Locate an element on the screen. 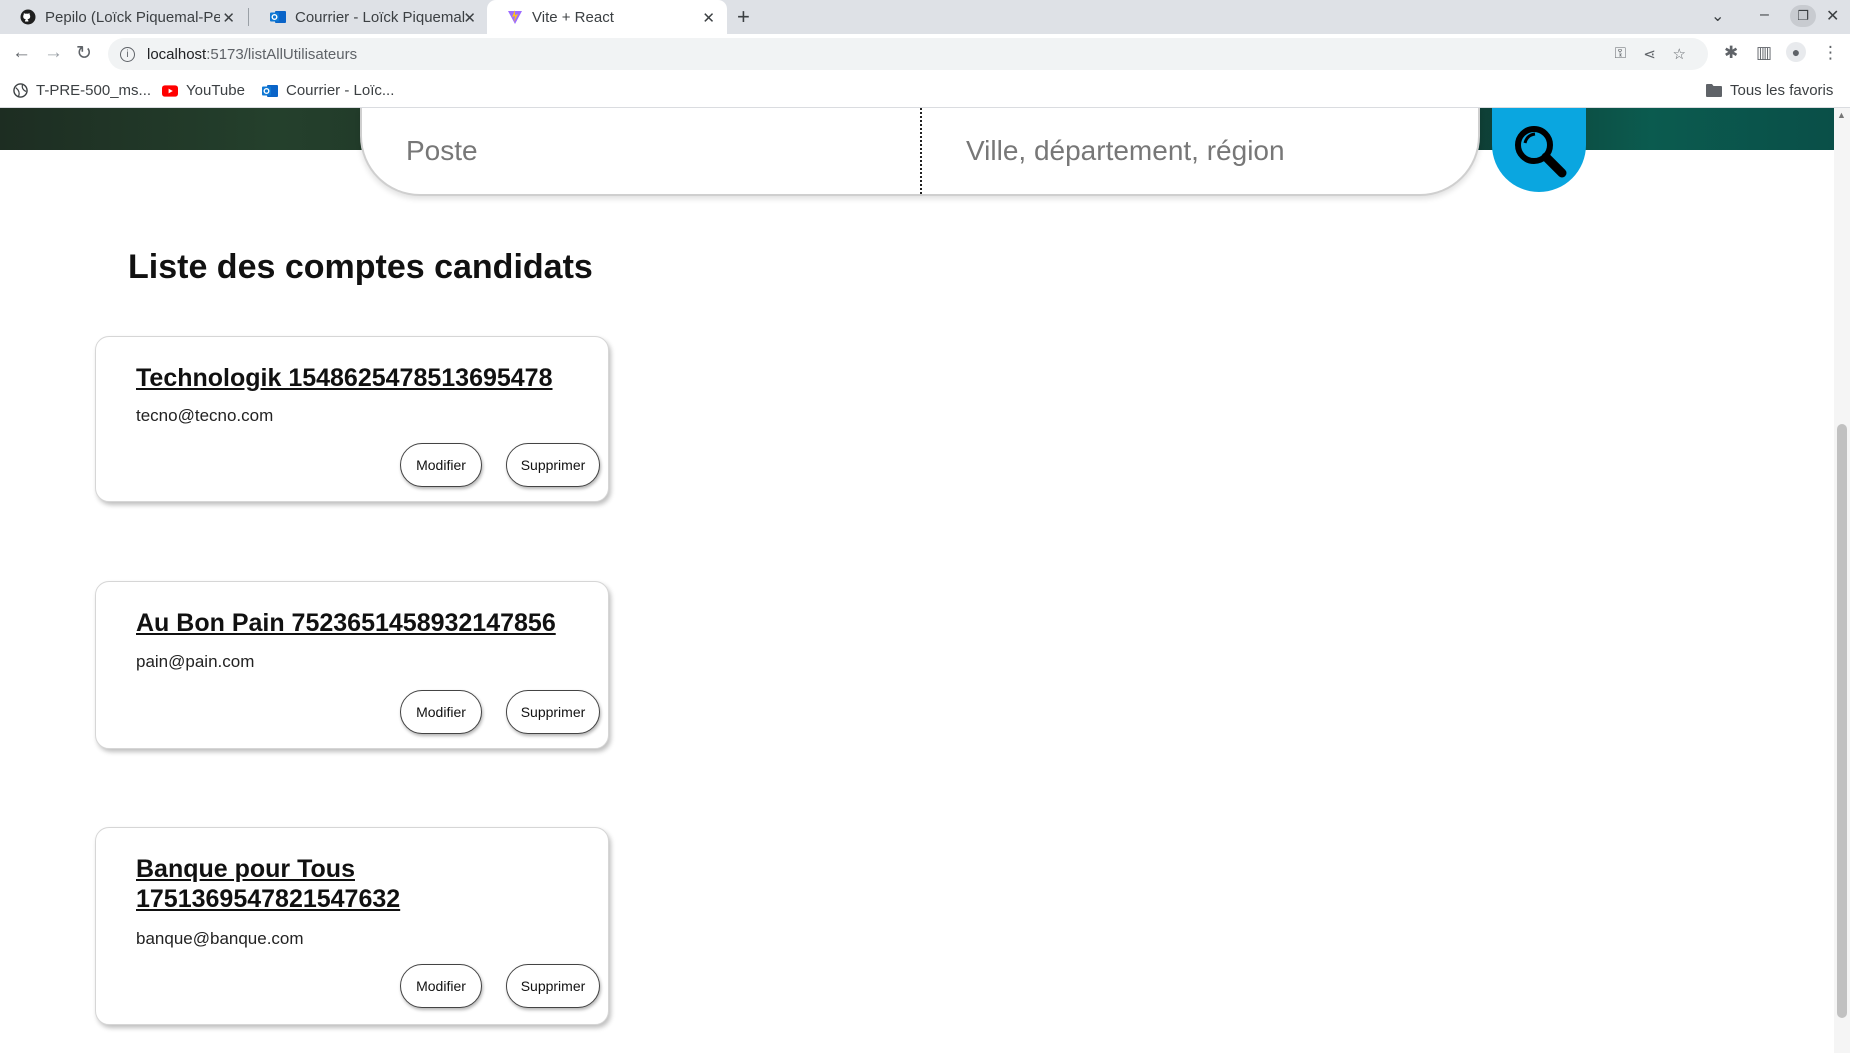  menu-icon: ⋮ is located at coordinates (1830, 53).